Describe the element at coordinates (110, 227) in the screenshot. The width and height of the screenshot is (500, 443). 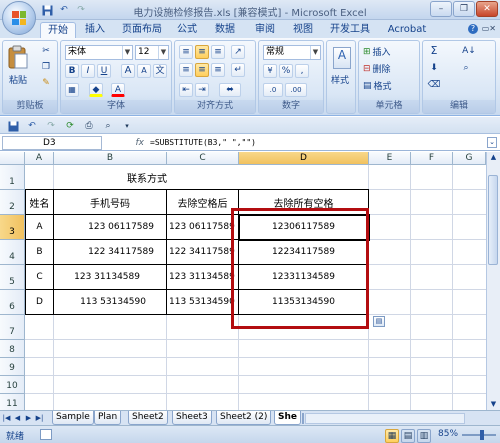
I see `table-cell-phone: 123 06117589` at that location.